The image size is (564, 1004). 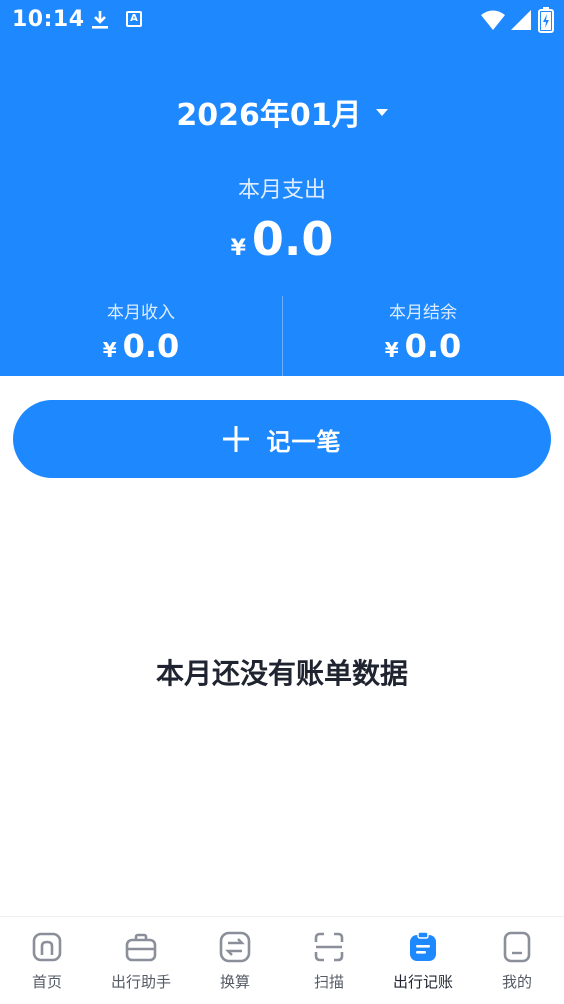 What do you see at coordinates (141, 313) in the screenshot?
I see `income-label: 本月收入` at bounding box center [141, 313].